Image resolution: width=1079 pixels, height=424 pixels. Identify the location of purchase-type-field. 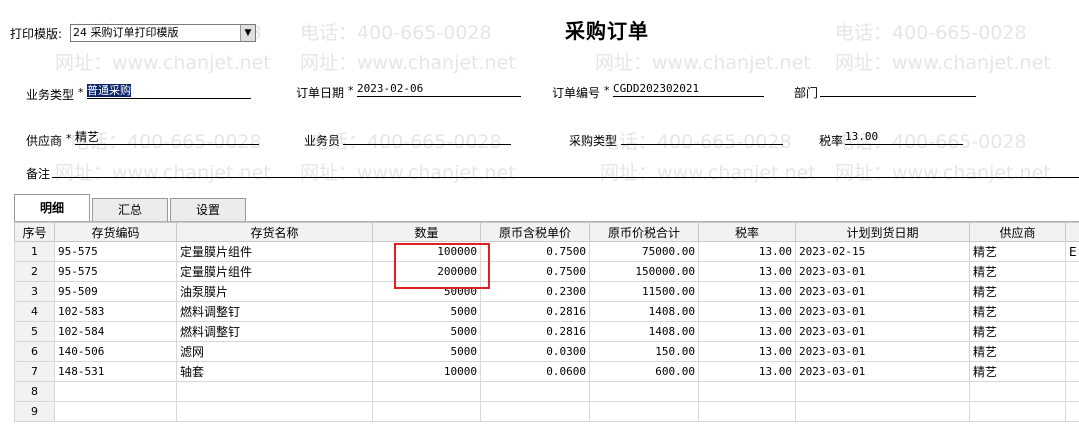
(702, 137).